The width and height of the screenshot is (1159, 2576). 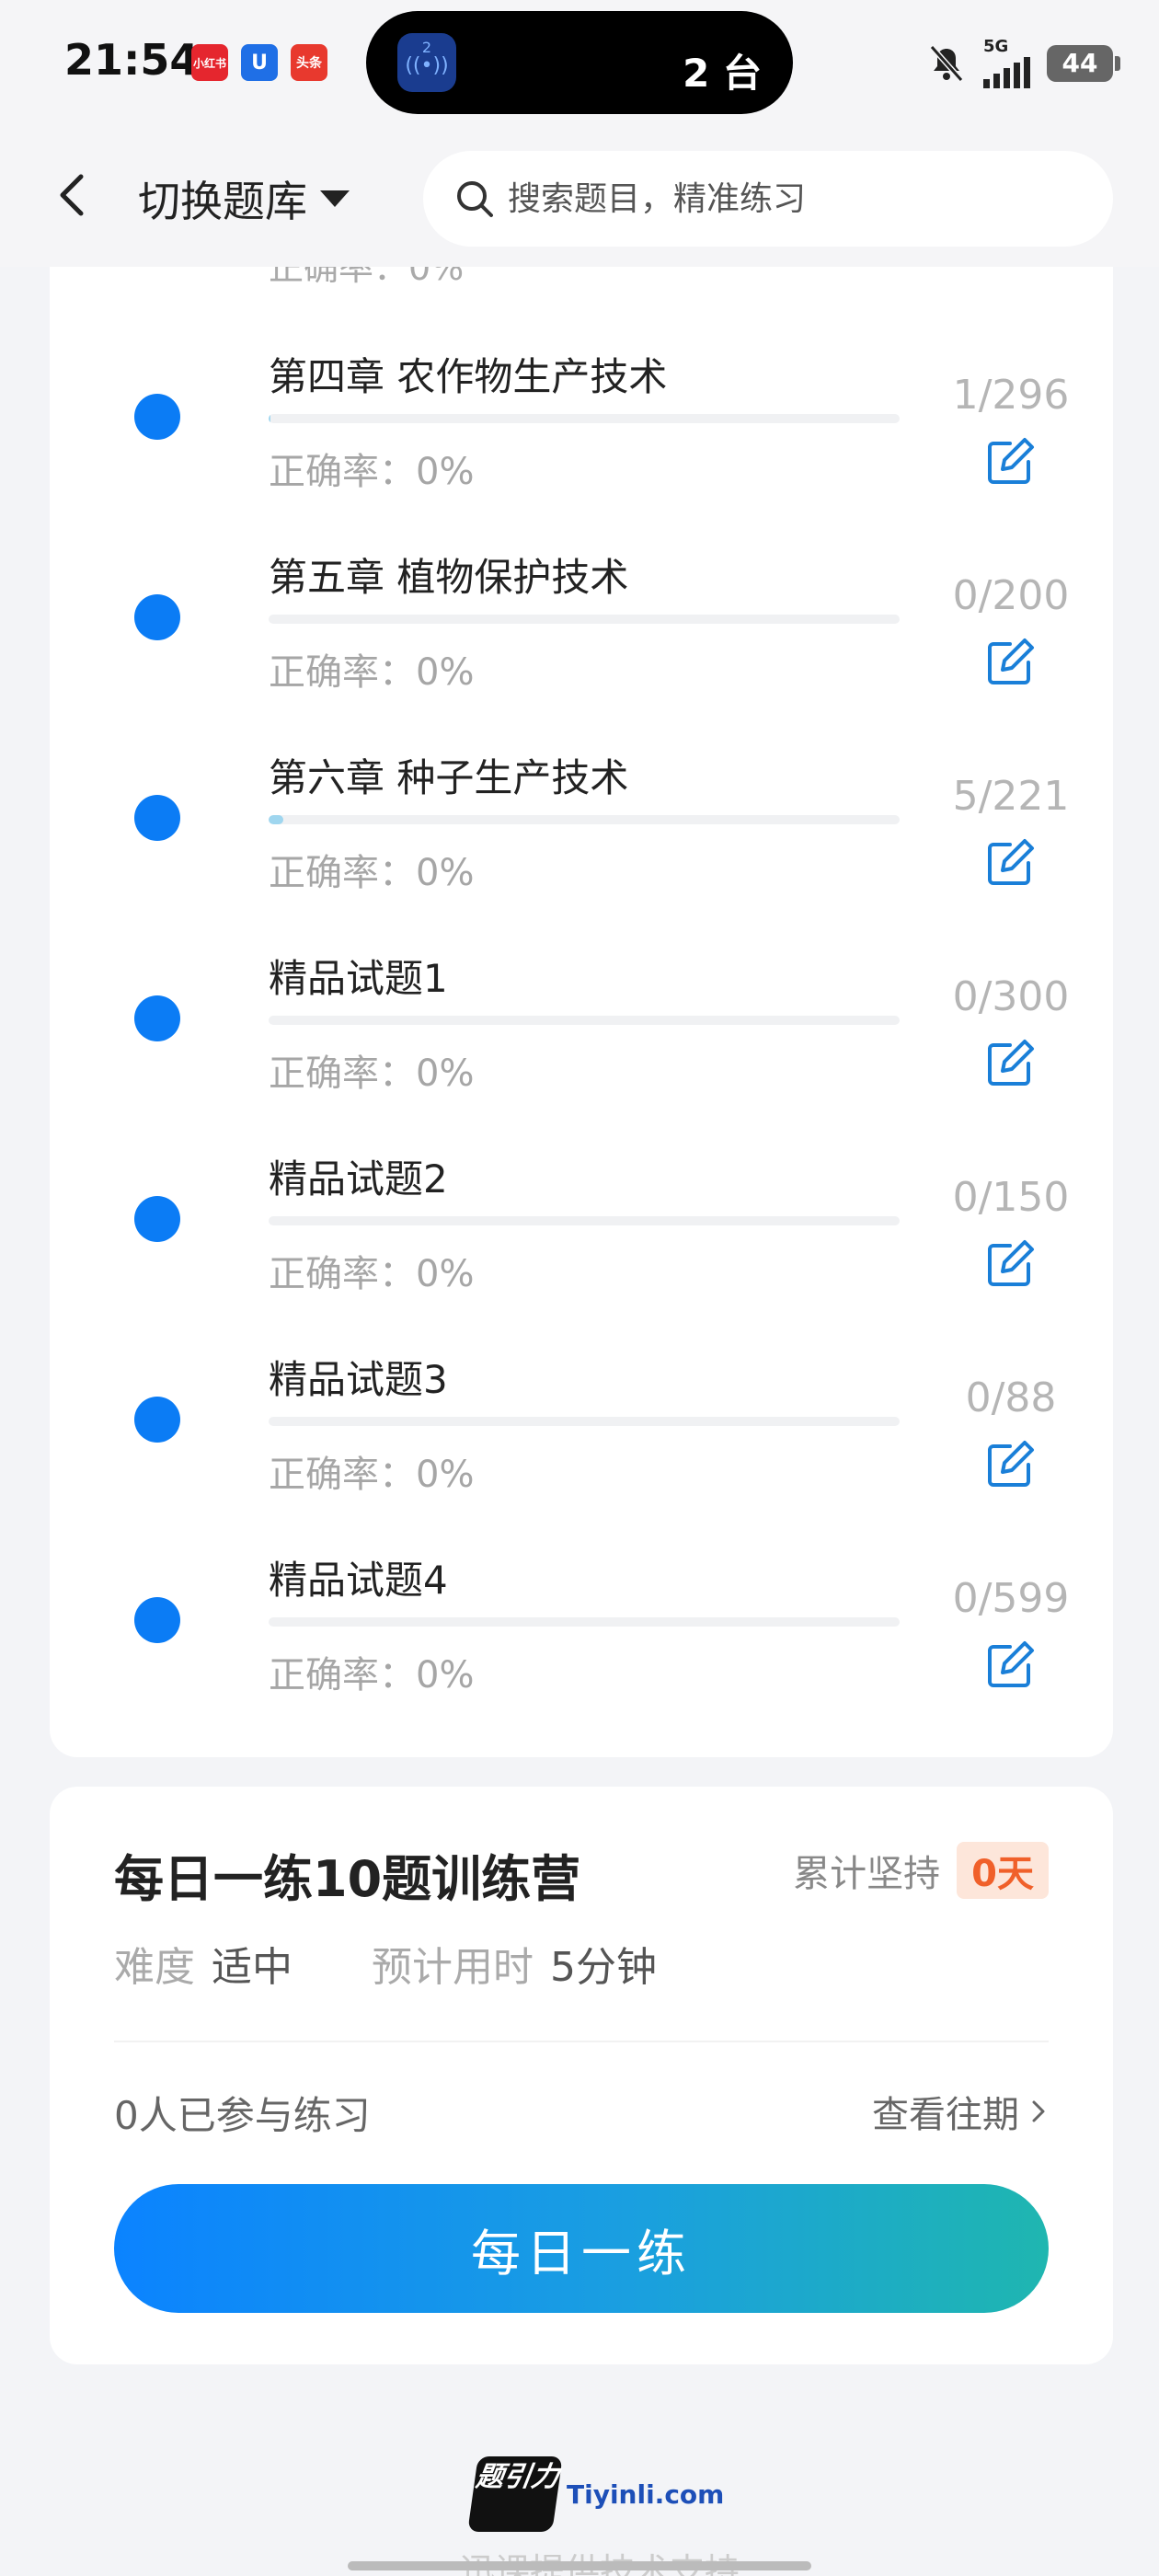 I want to click on site-url: Tiyinli.com, so click(x=646, y=2494).